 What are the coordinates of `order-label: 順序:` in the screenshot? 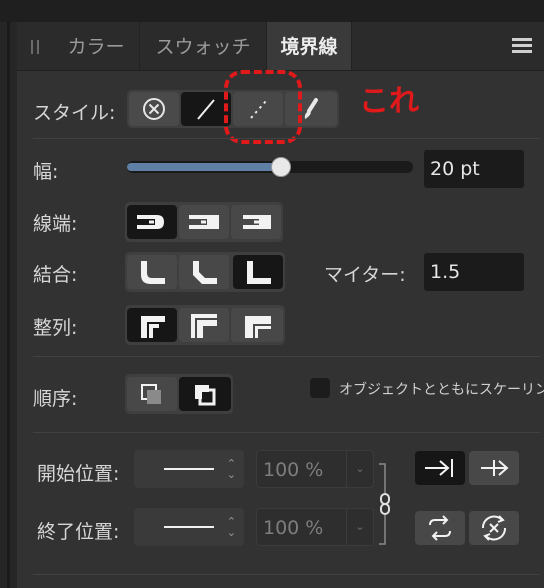 It's located at (55, 399).